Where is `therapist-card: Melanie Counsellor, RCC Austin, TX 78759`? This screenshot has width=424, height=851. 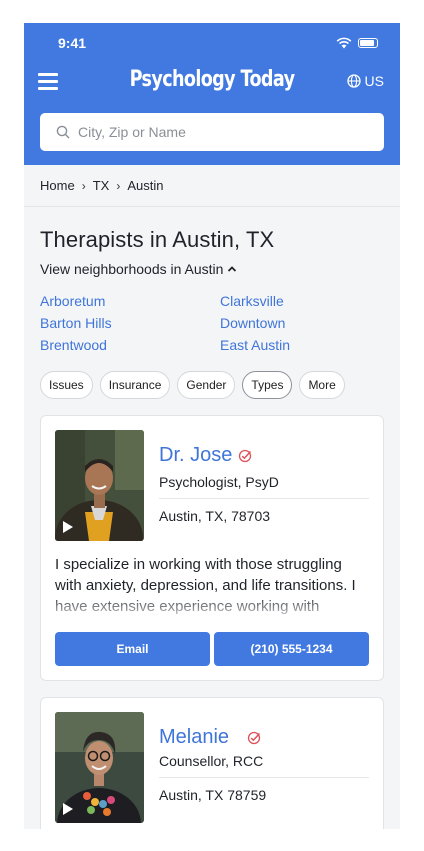 therapist-card: Melanie Counsellor, RCC Austin, TX 78759 is located at coordinates (212, 763).